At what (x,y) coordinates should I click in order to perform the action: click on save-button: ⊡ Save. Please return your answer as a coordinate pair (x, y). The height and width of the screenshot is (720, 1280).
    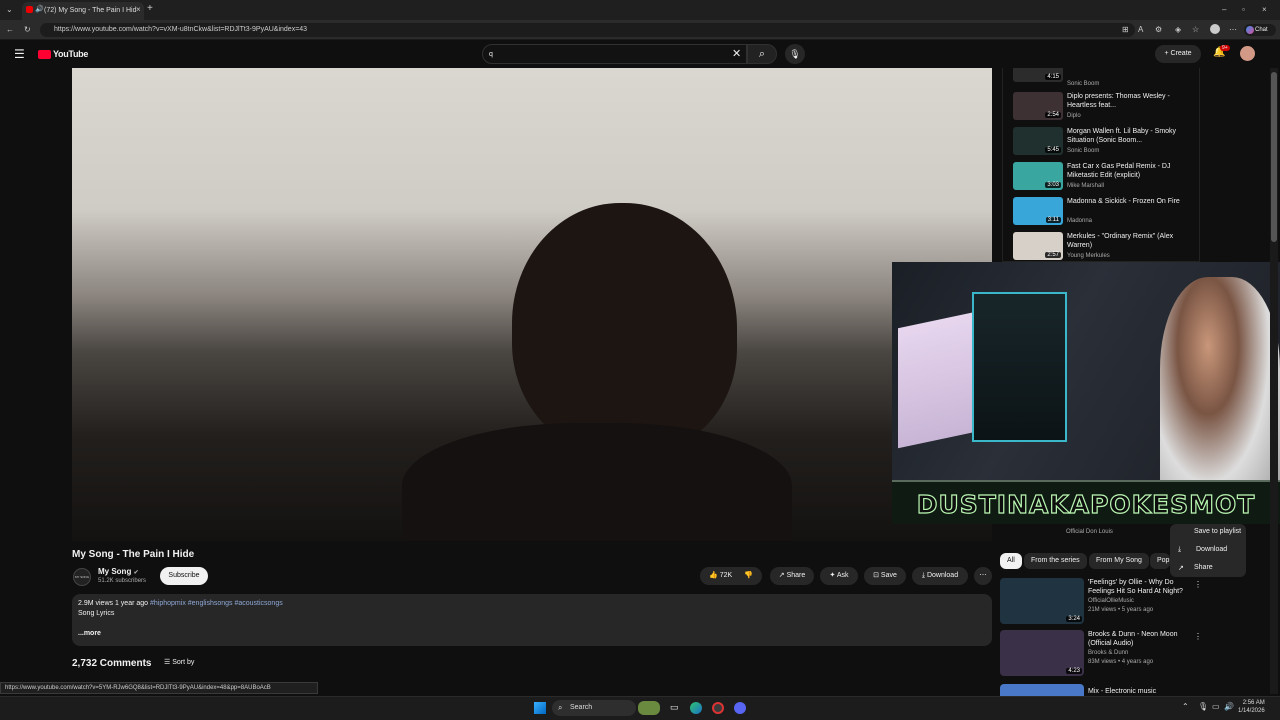
    Looking at the image, I should click on (885, 576).